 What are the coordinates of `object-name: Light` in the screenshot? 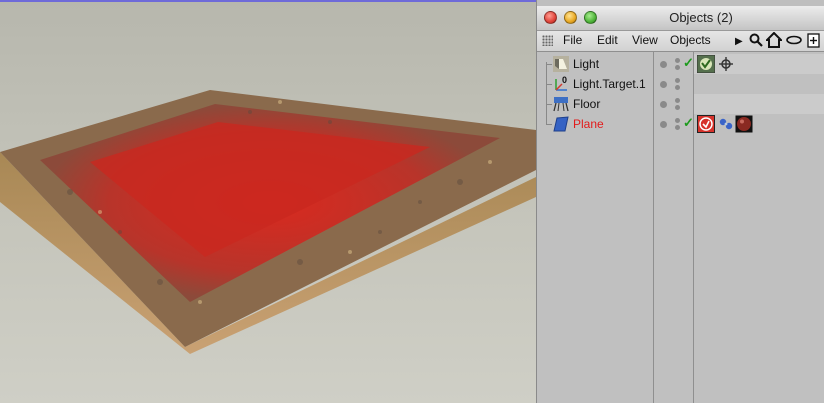 It's located at (586, 64).